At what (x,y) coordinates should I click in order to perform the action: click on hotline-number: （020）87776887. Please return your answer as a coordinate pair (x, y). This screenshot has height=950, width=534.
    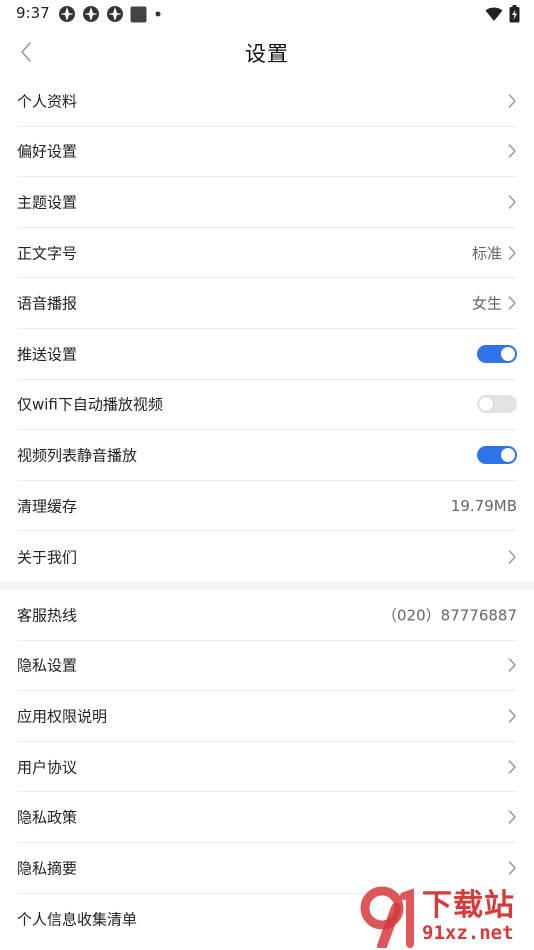
    Looking at the image, I should click on (449, 615).